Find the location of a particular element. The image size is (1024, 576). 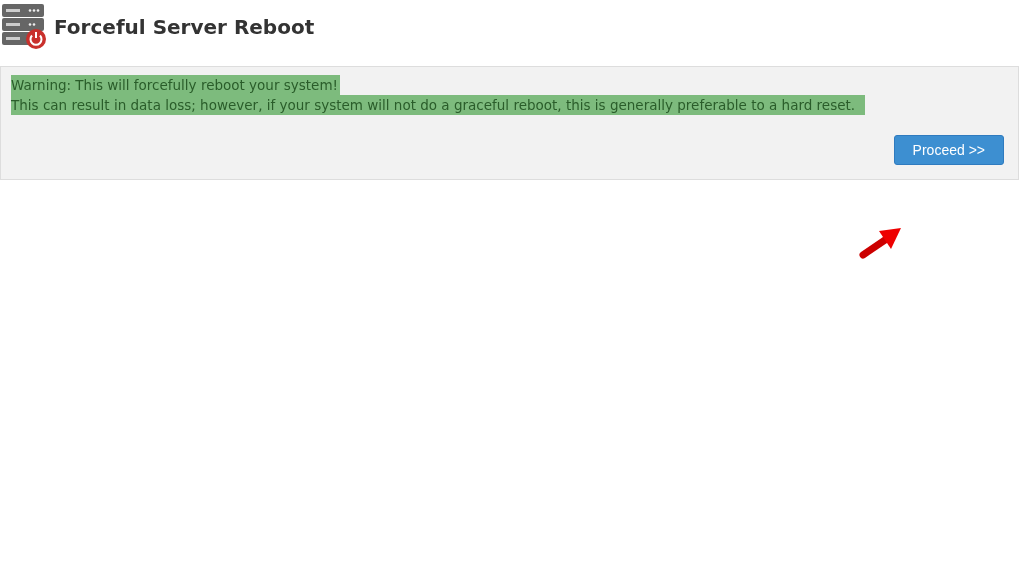

annotation-arrow is located at coordinates (880, 243).